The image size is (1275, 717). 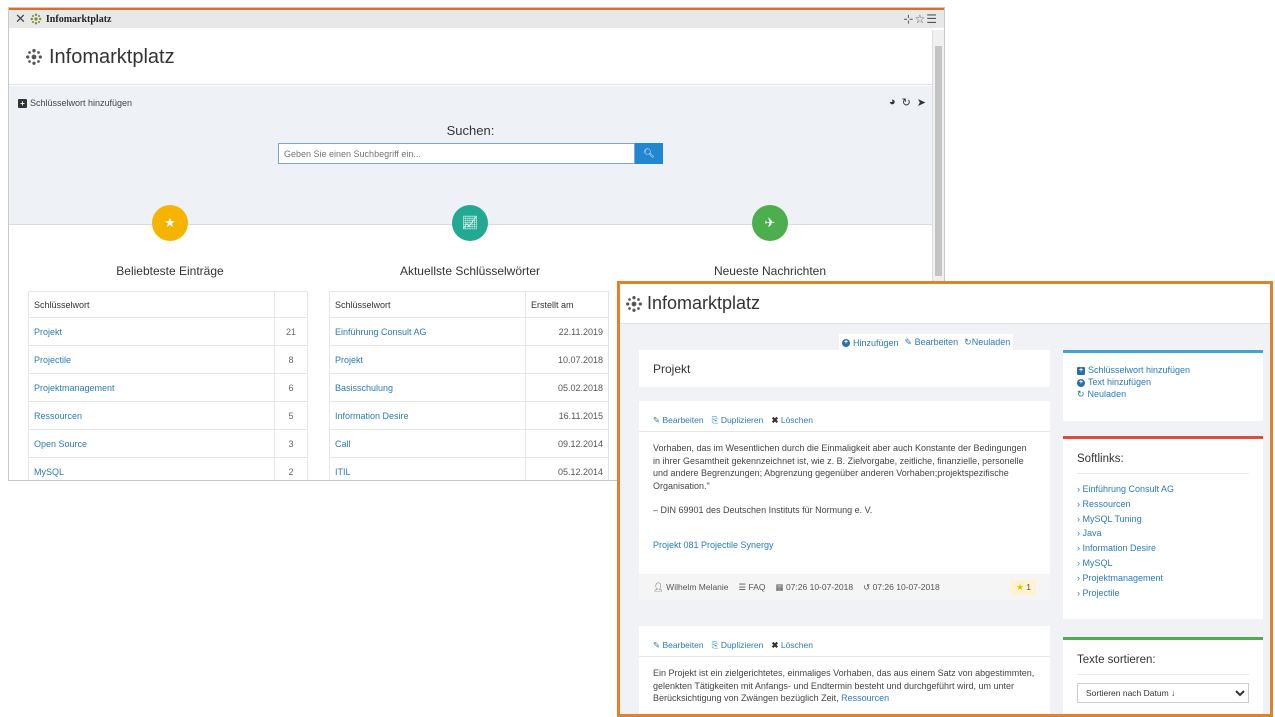 I want to click on created-date: 16.11.2015, so click(x=567, y=415).